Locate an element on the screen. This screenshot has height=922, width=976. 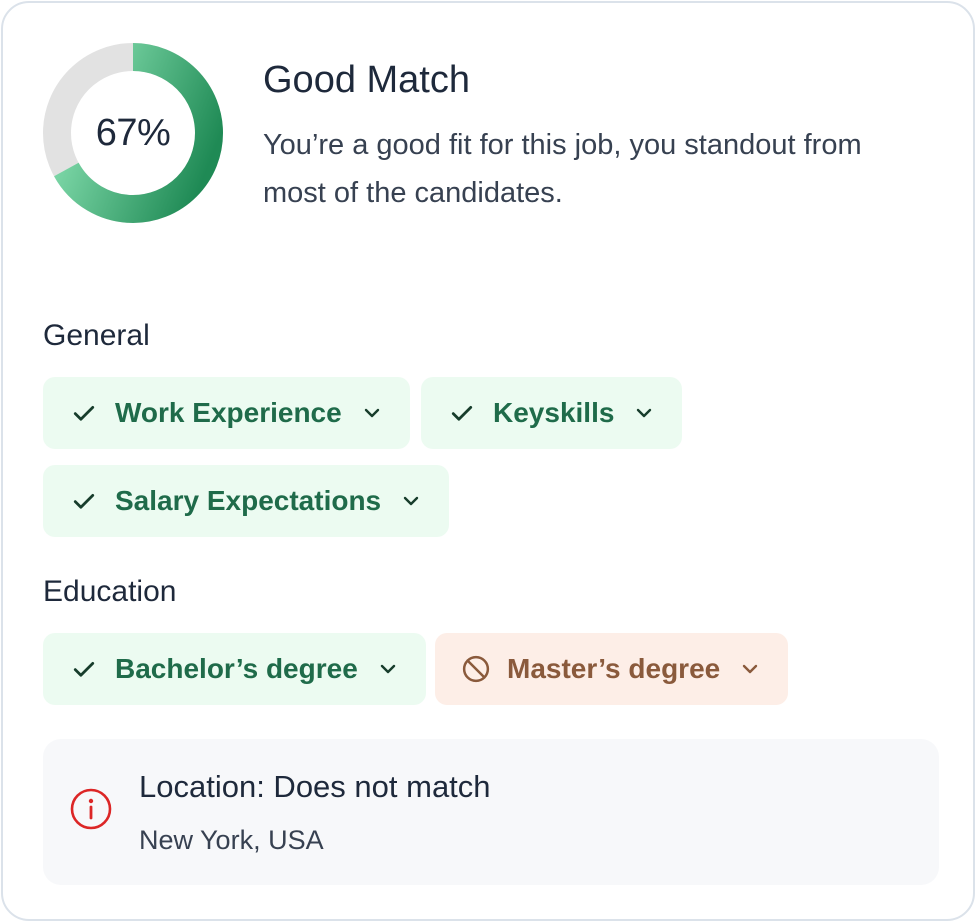
chip-label: Salary Expectations is located at coordinates (248, 500).